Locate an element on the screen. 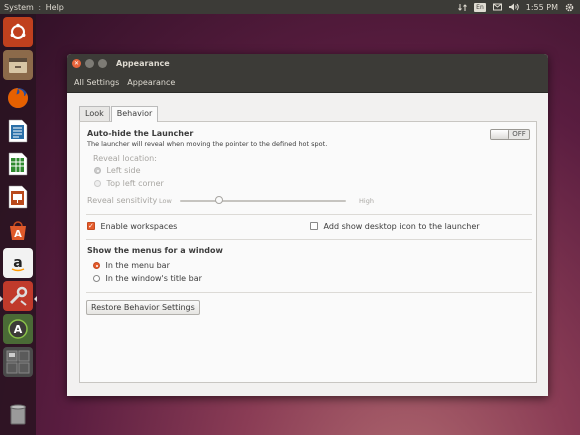 The width and height of the screenshot is (580, 435). enable-workspaces-label: Enable workspaces is located at coordinates (139, 226).